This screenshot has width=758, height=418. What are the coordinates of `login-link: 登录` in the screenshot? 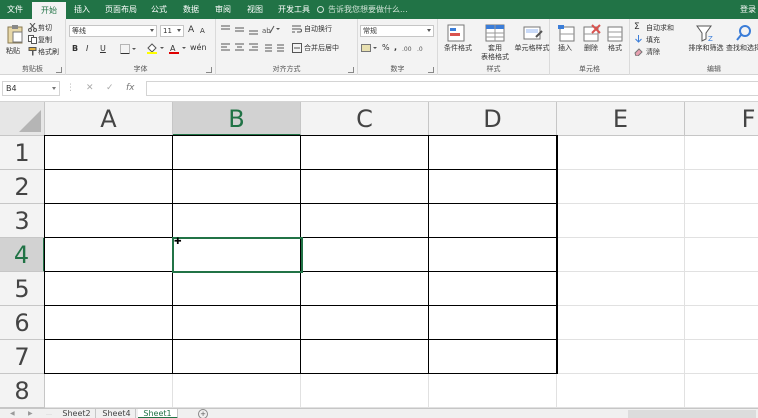 It's located at (748, 9).